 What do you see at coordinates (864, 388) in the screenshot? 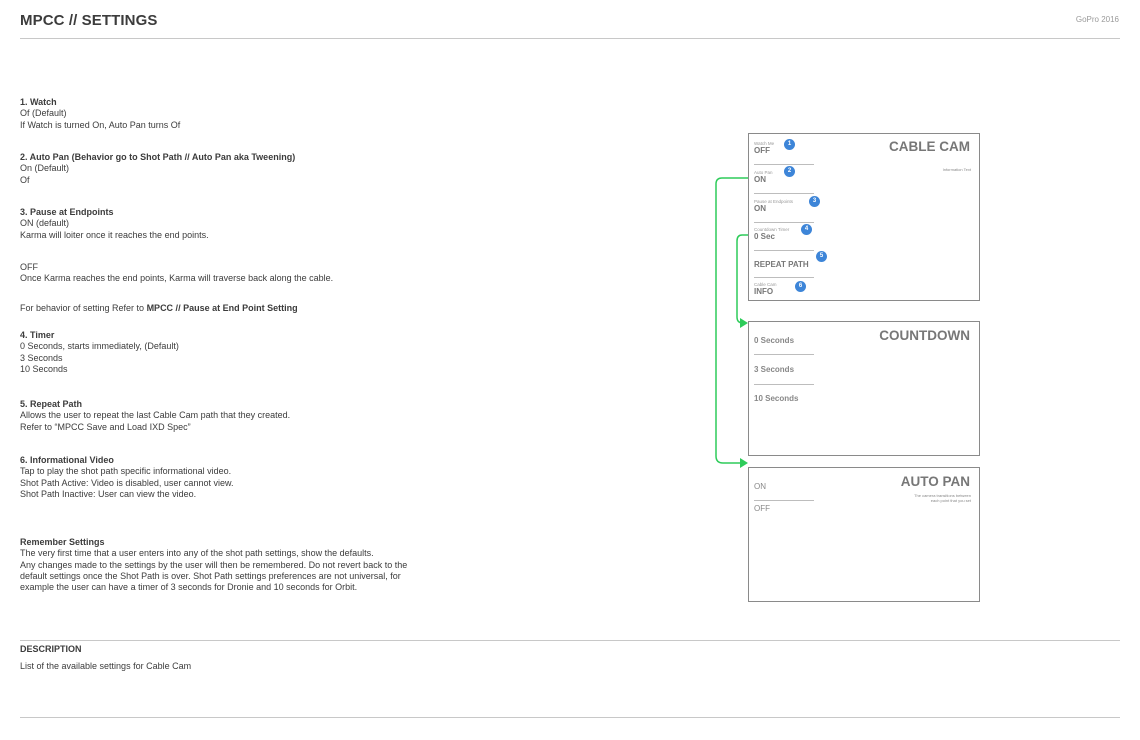
I see `countdown-panel: COUNTDOWN 0 Seconds 3 Seconds 10 Seconds` at bounding box center [864, 388].